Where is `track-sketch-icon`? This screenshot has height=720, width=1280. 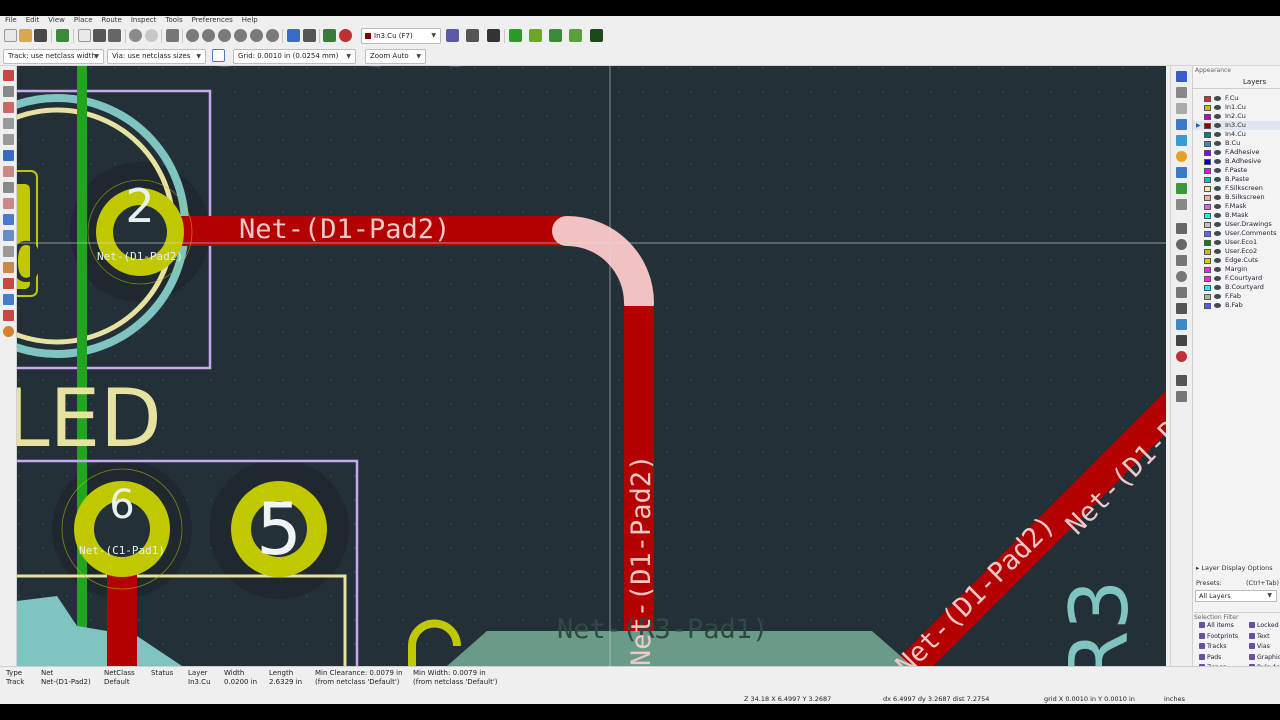
track-sketch-icon is located at coordinates (8, 267).